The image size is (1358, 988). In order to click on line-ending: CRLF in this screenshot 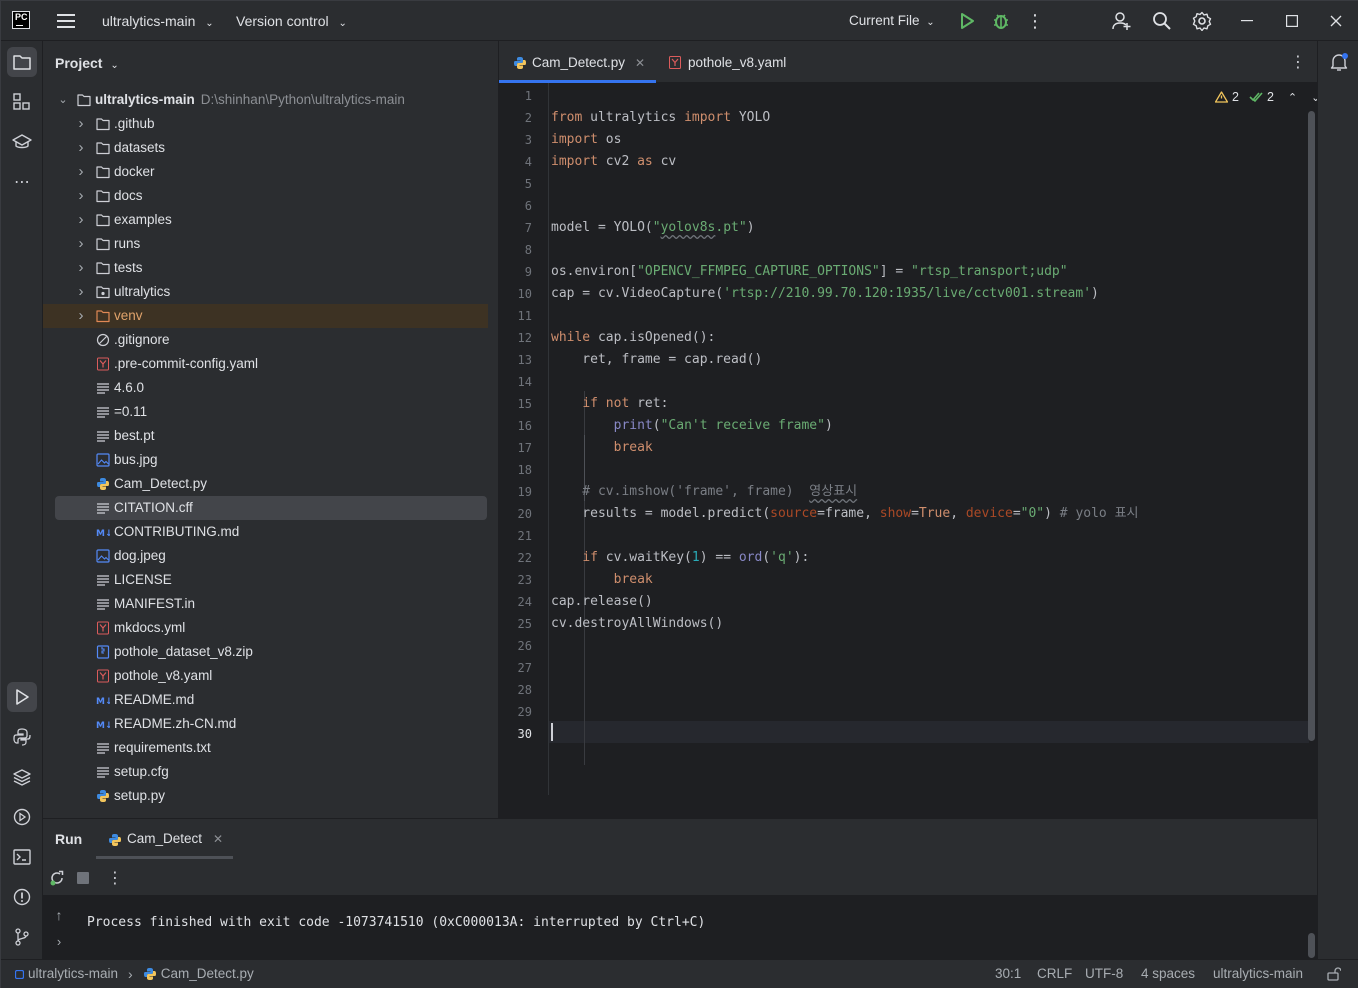, I will do `click(1054, 974)`.